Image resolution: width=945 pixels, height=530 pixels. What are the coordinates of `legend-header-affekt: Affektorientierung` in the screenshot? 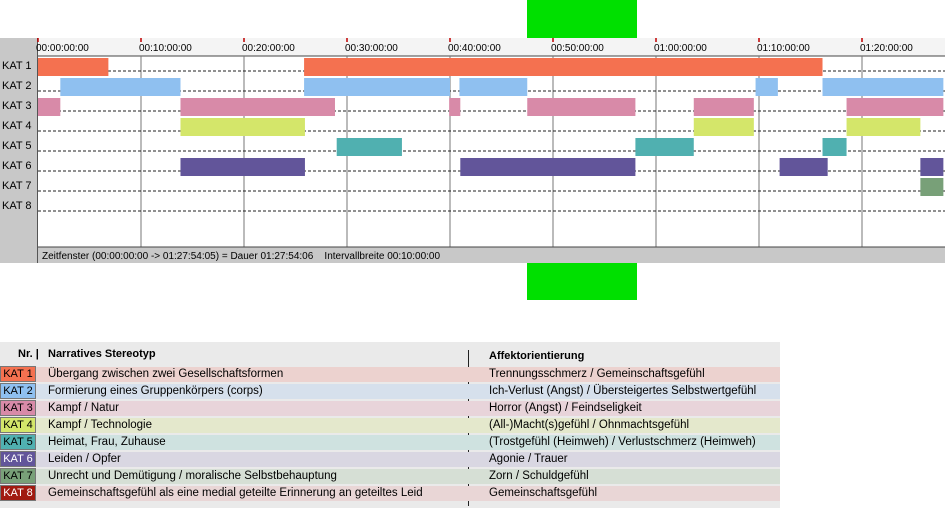 It's located at (537, 356).